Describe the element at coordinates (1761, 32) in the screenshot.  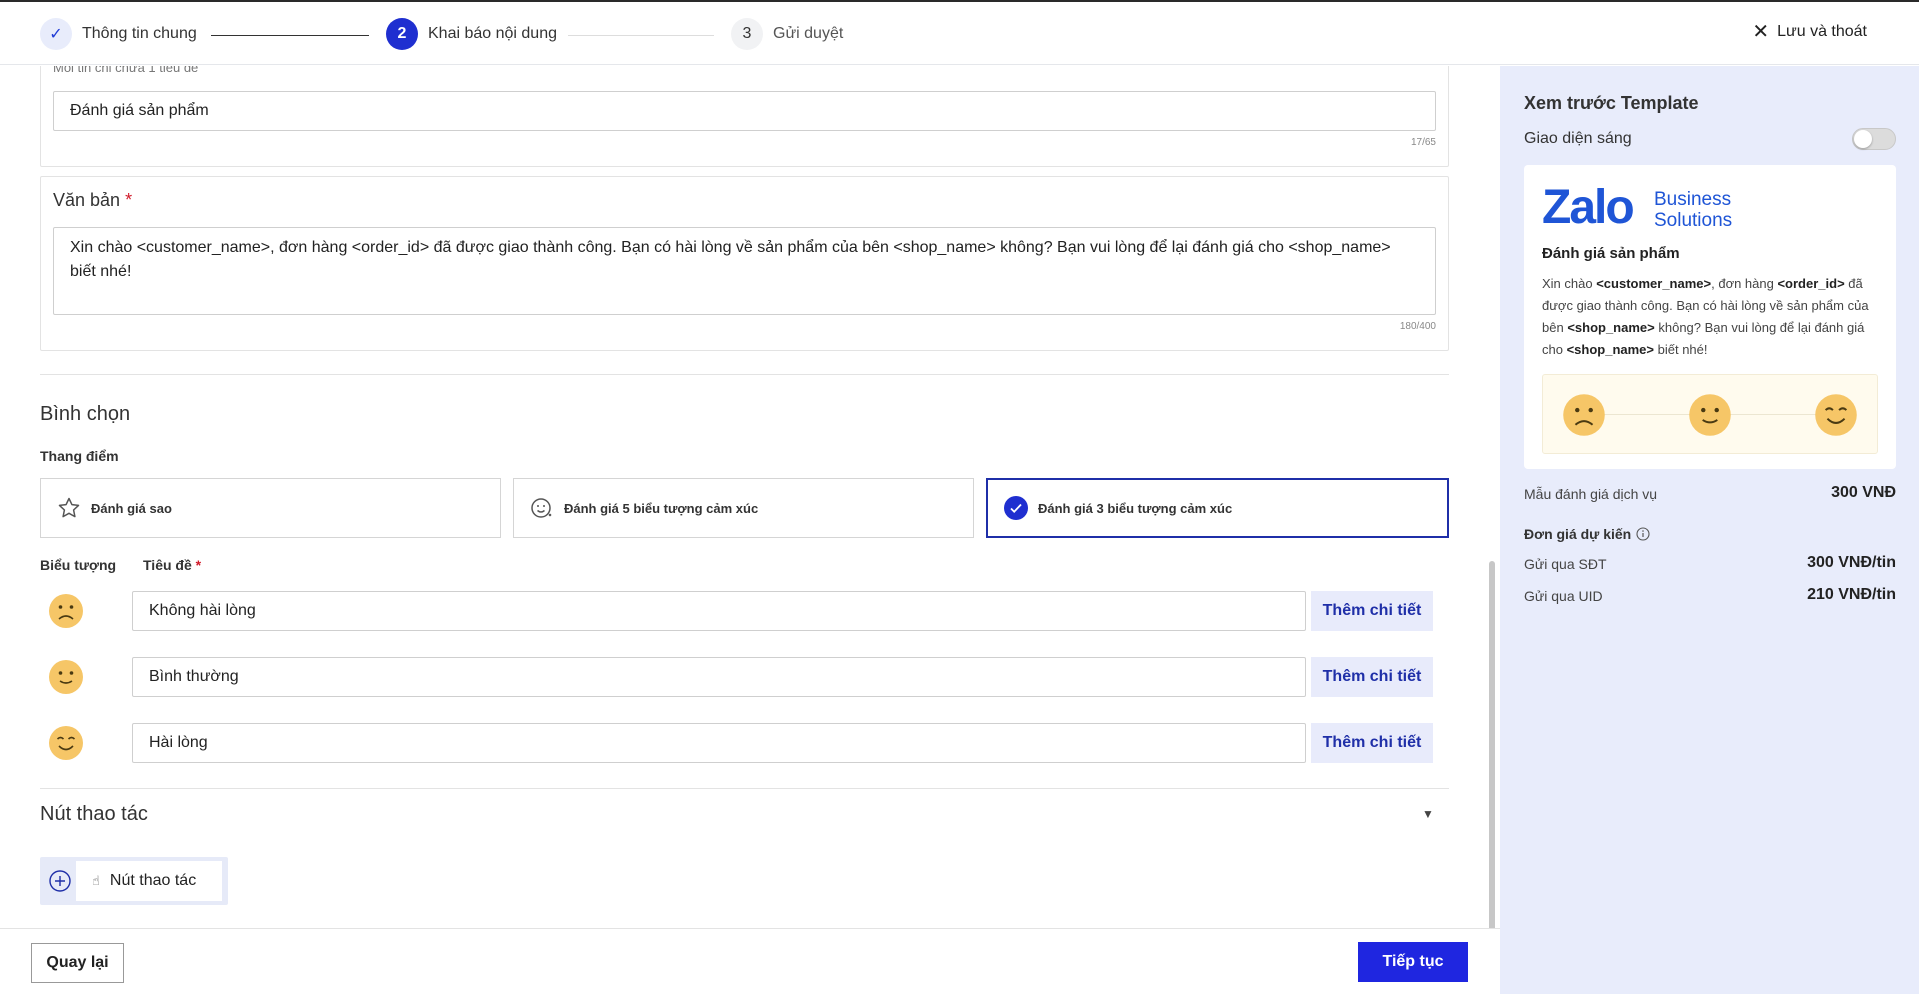
I see `close-icon: ✕` at that location.